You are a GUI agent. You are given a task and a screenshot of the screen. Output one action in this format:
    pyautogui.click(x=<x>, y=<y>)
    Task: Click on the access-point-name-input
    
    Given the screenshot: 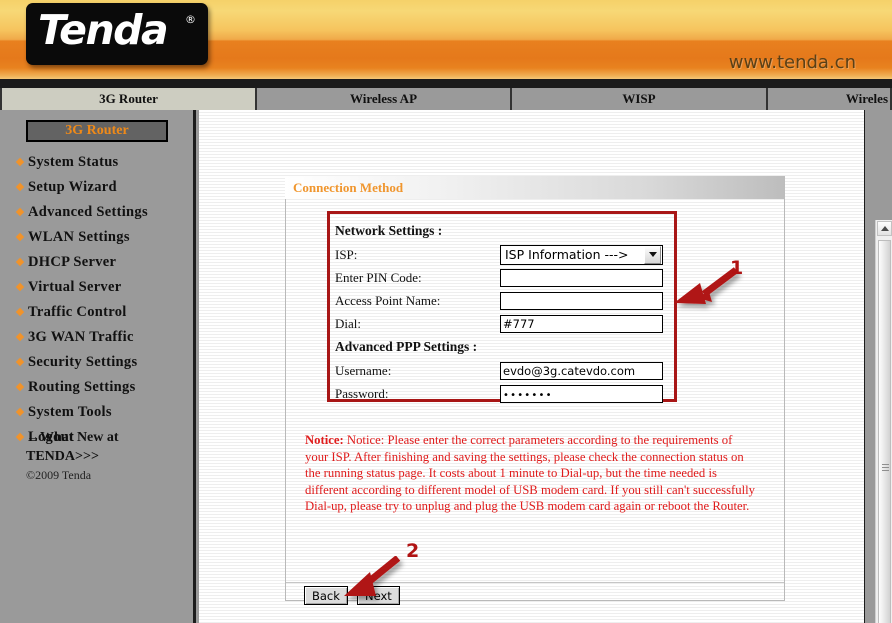 What is the action you would take?
    pyautogui.click(x=581, y=300)
    